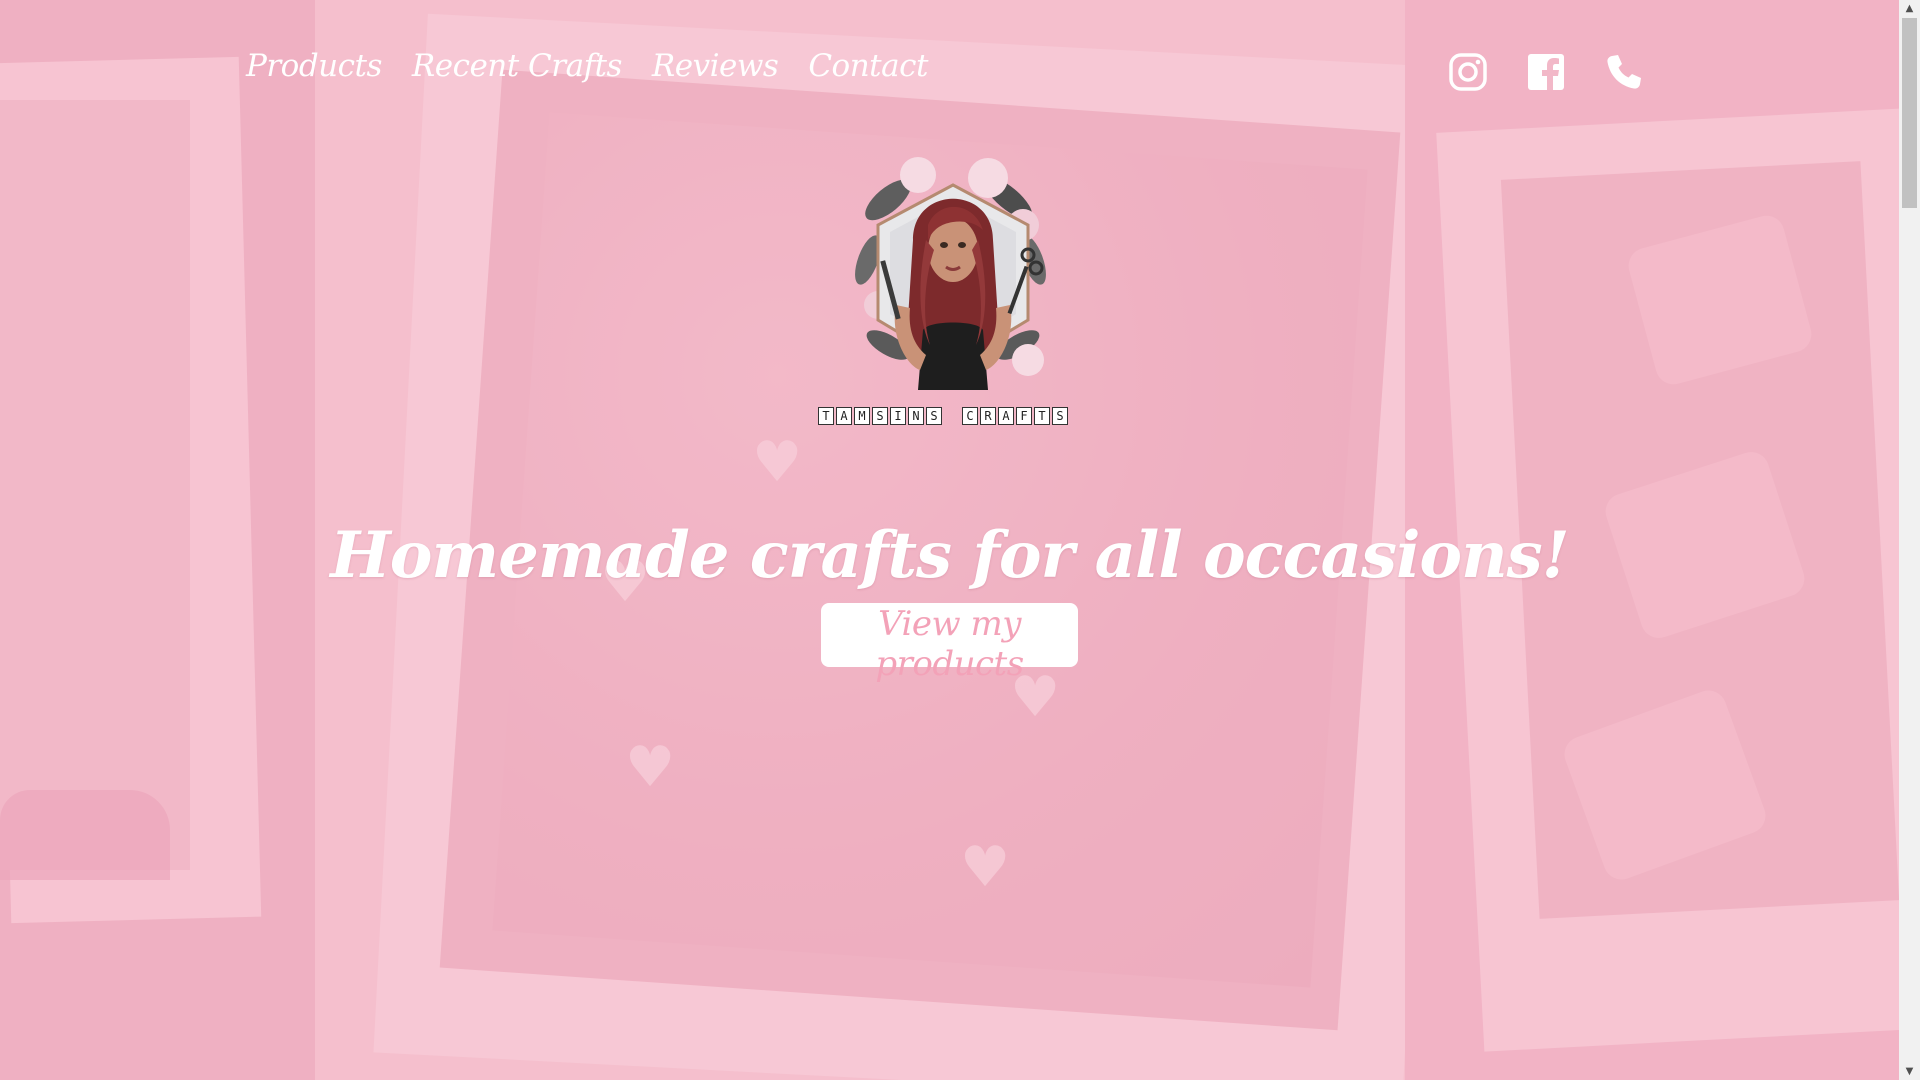 Image resolution: width=1920 pixels, height=1080 pixels. What do you see at coordinates (952, 416) in the screenshot?
I see `letter-tile-gap` at bounding box center [952, 416].